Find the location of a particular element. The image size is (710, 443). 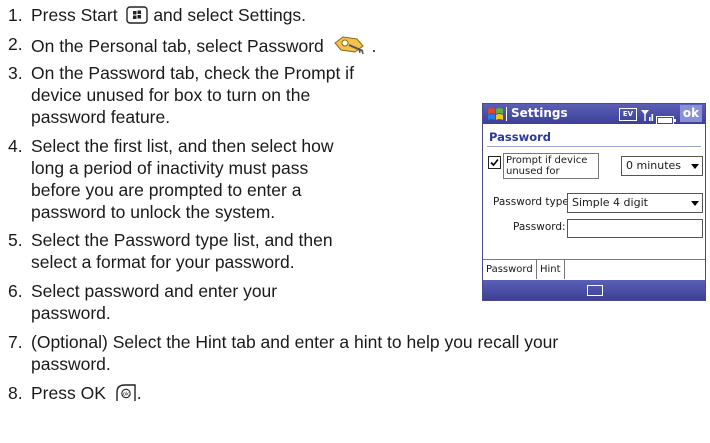

password-keys-icon is located at coordinates (350, 46).